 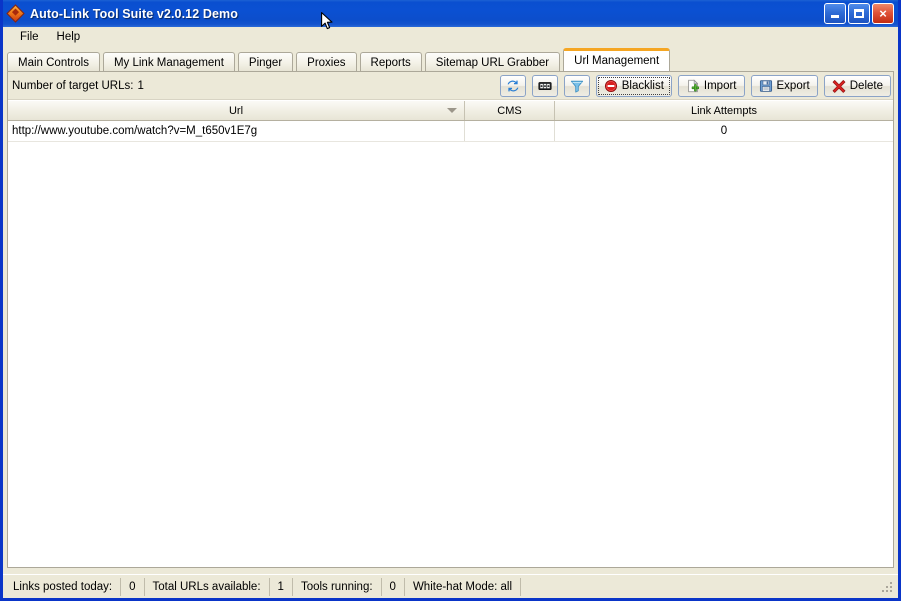 What do you see at coordinates (134, 13) in the screenshot?
I see `window-title: Auto-Link Tool Suite v2.0.12 Demo` at bounding box center [134, 13].